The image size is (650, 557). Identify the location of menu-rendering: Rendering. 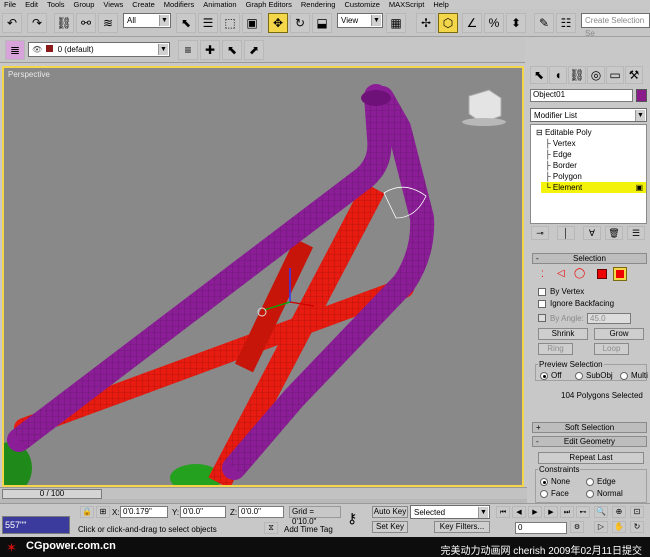
(319, 4).